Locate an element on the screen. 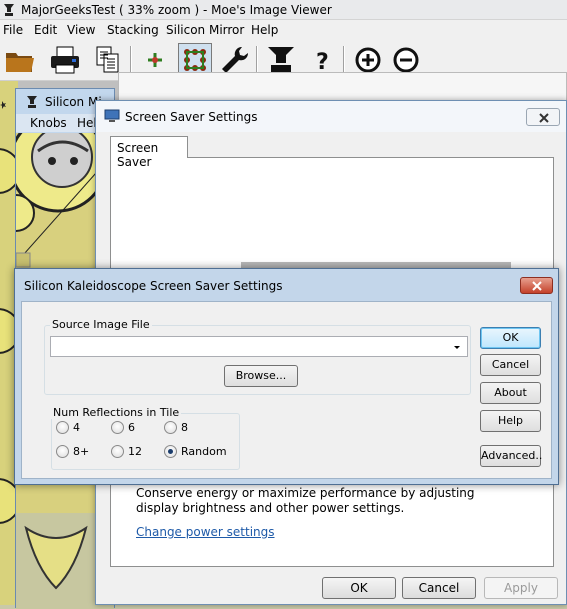 The width and height of the screenshot is (567, 609). radio-label: 8+ is located at coordinates (81, 451).